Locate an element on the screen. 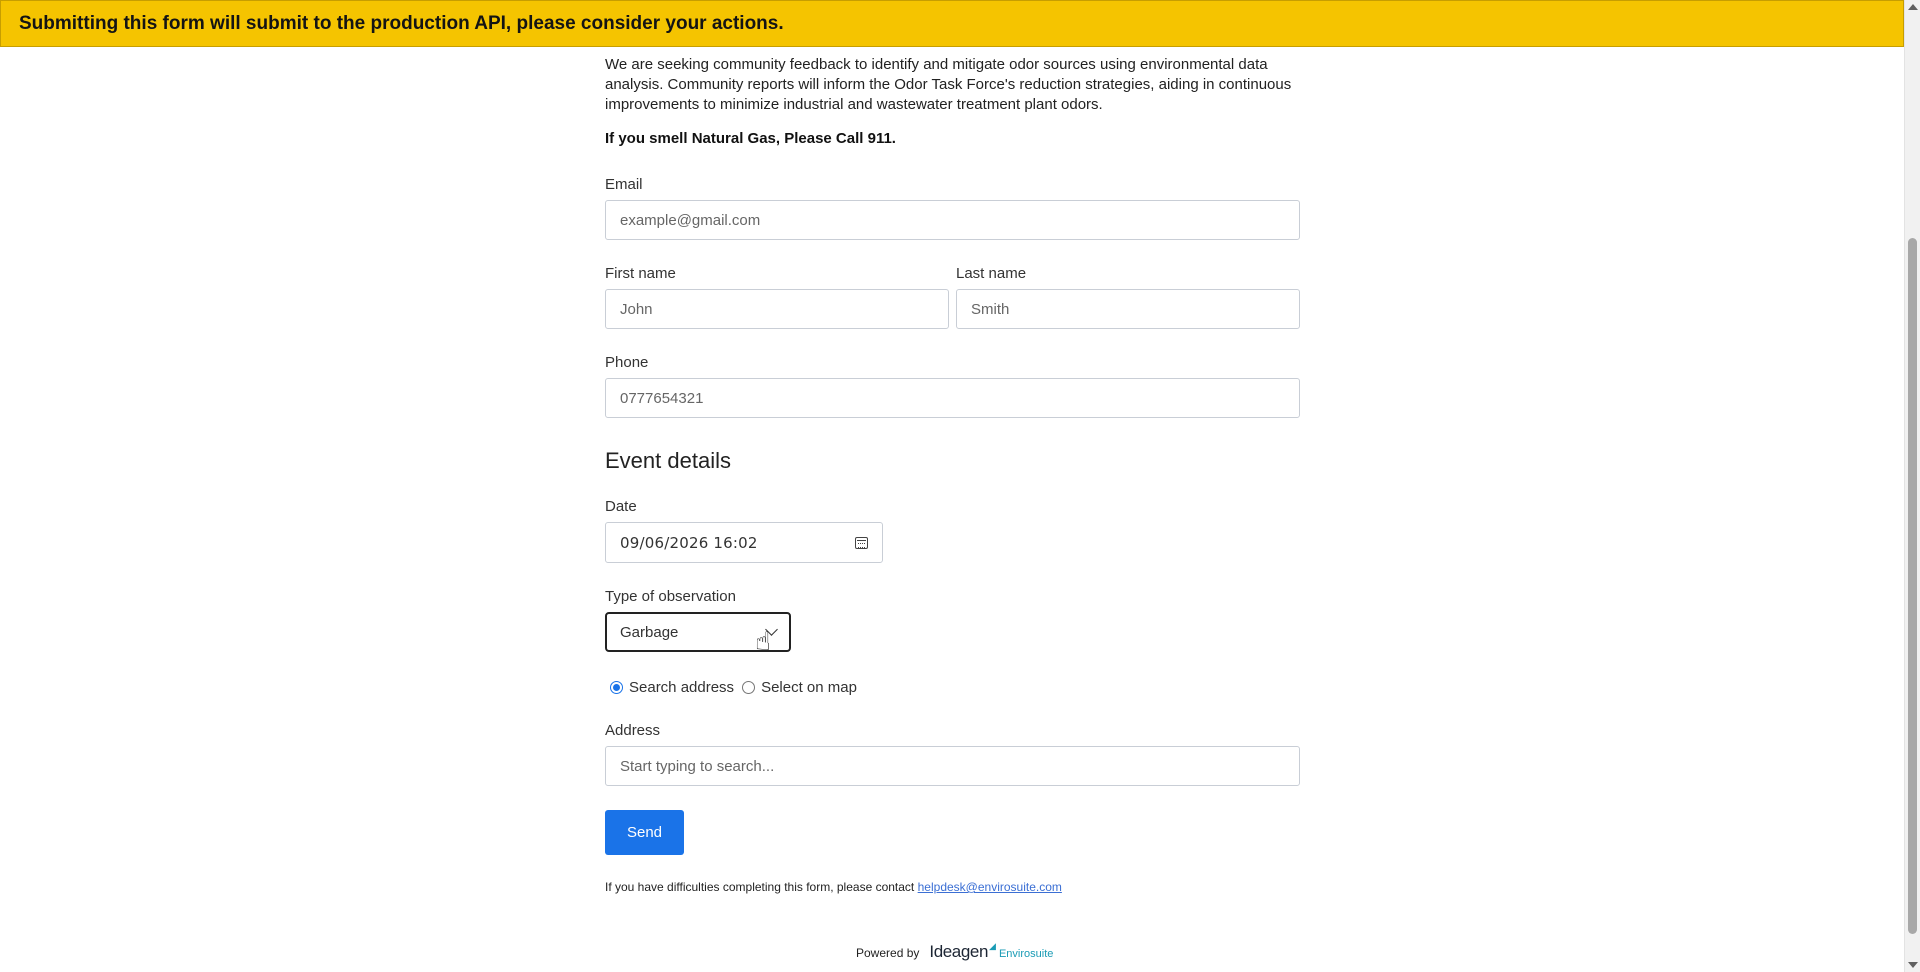 The image size is (1920, 972). helpdesk-email-link: helpdesk@envirosuite.com is located at coordinates (990, 887).